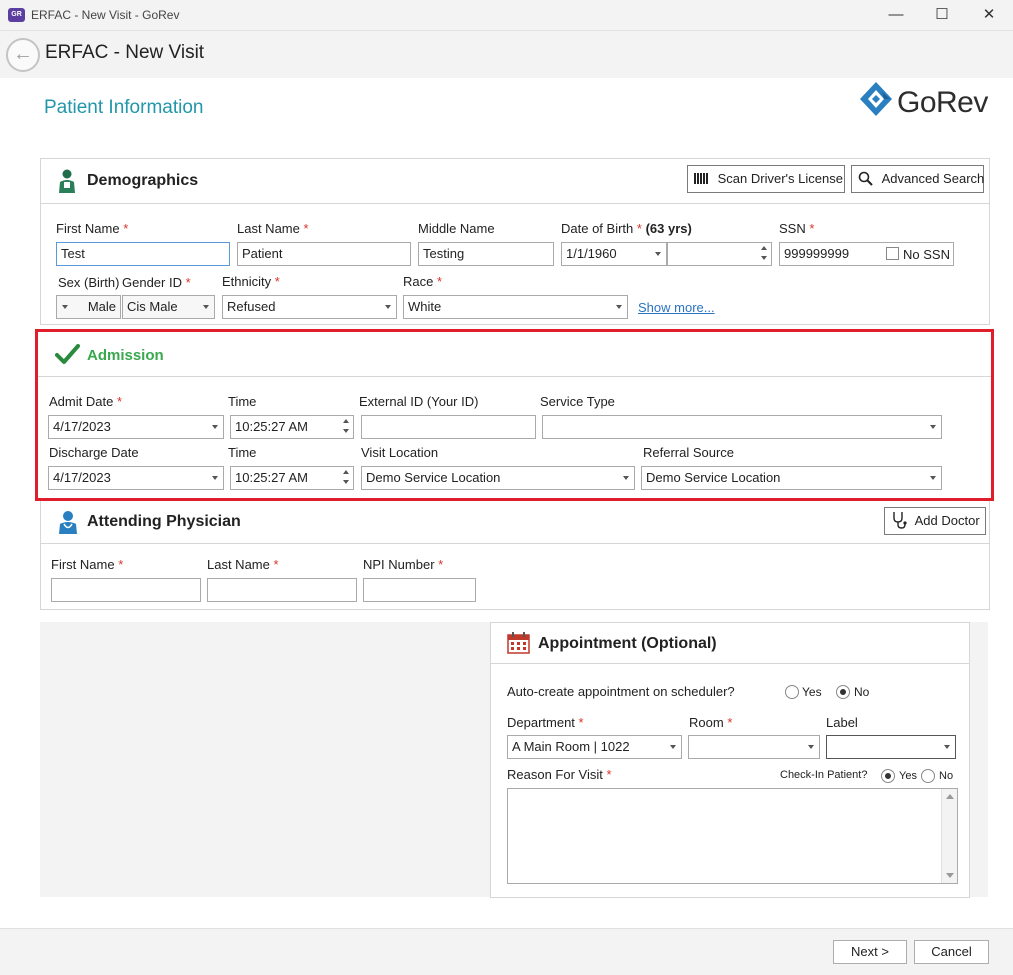 This screenshot has height=975, width=1013. I want to click on checkin-label: Check-In Patient?, so click(824, 775).